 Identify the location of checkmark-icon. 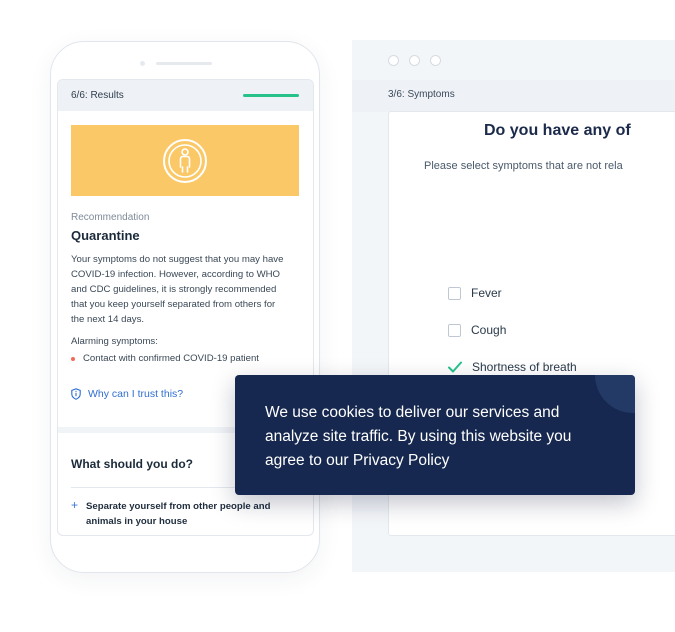
(455, 367).